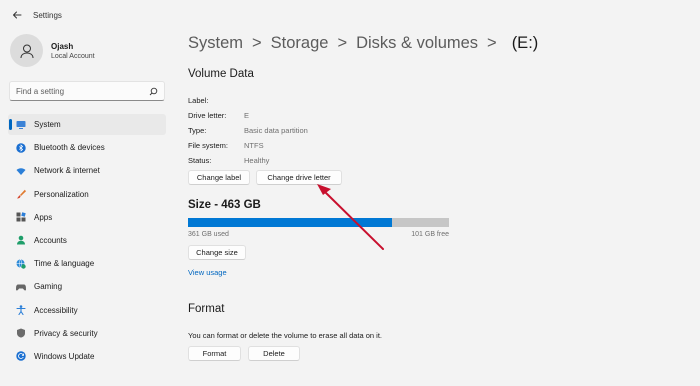 This screenshot has width=700, height=386. What do you see at coordinates (217, 252) in the screenshot?
I see `change-size-button: Change size` at bounding box center [217, 252].